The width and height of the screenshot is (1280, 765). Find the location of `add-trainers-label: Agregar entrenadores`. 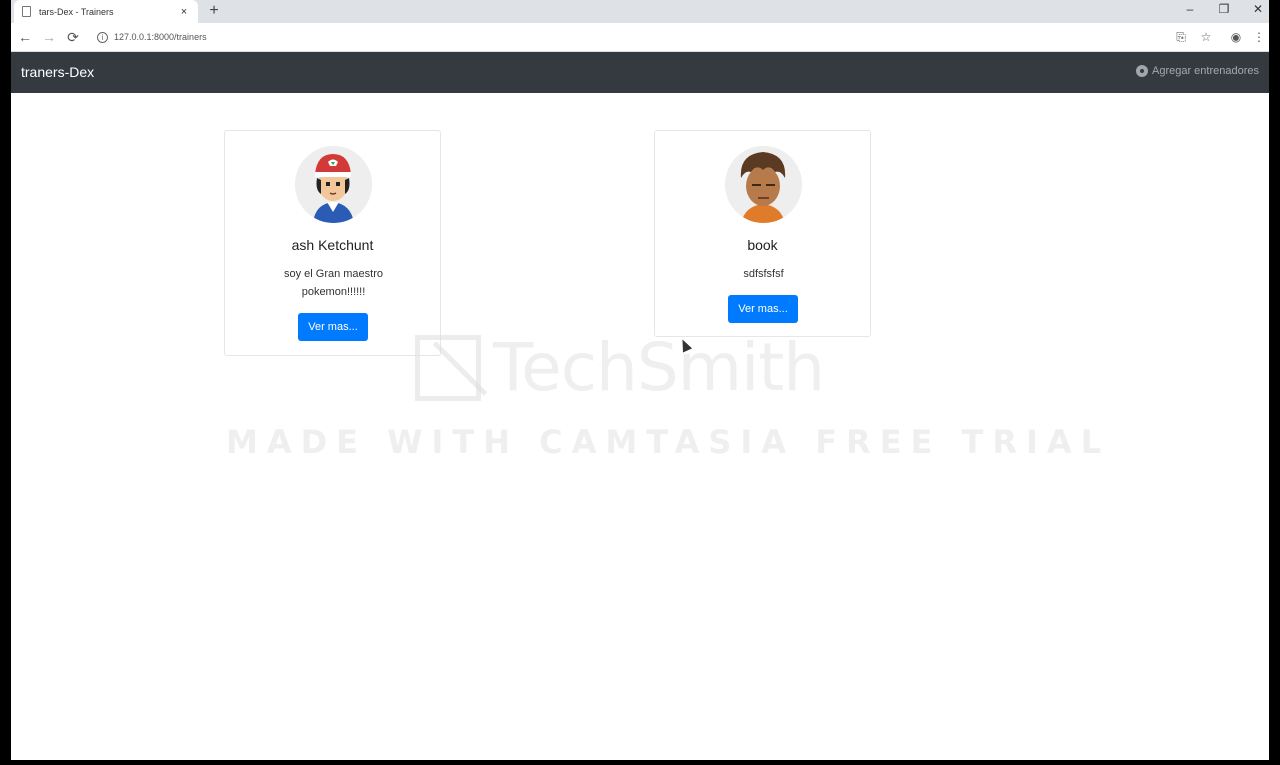

add-trainers-label: Agregar entrenadores is located at coordinates (1205, 71).